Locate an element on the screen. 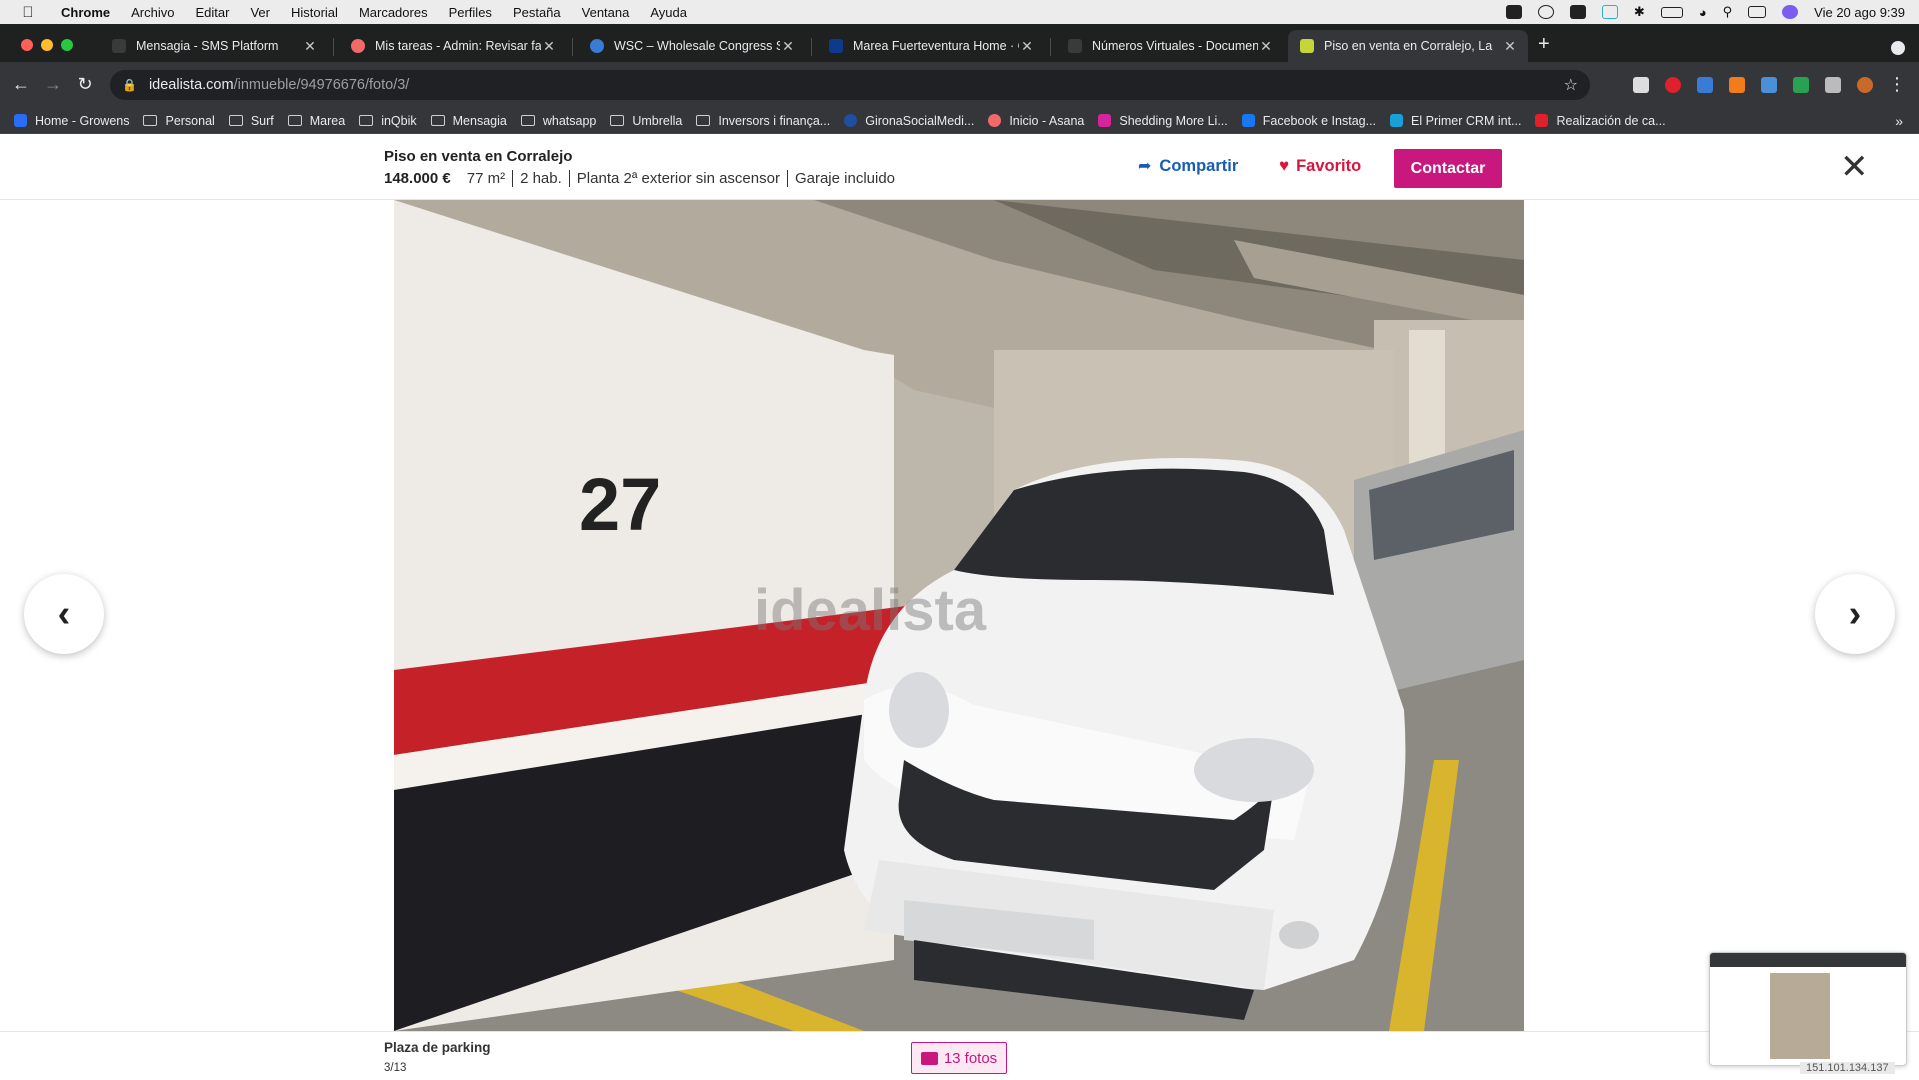 This screenshot has width=1919, height=1080. window-minimize-icon is located at coordinates (47, 45).